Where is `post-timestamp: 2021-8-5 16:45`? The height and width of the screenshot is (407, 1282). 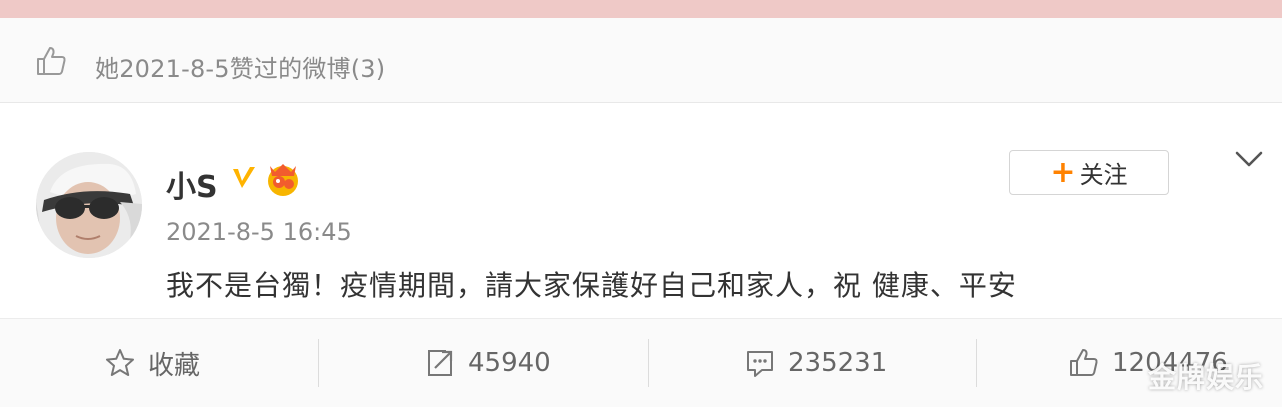 post-timestamp: 2021-8-5 16:45 is located at coordinates (259, 232).